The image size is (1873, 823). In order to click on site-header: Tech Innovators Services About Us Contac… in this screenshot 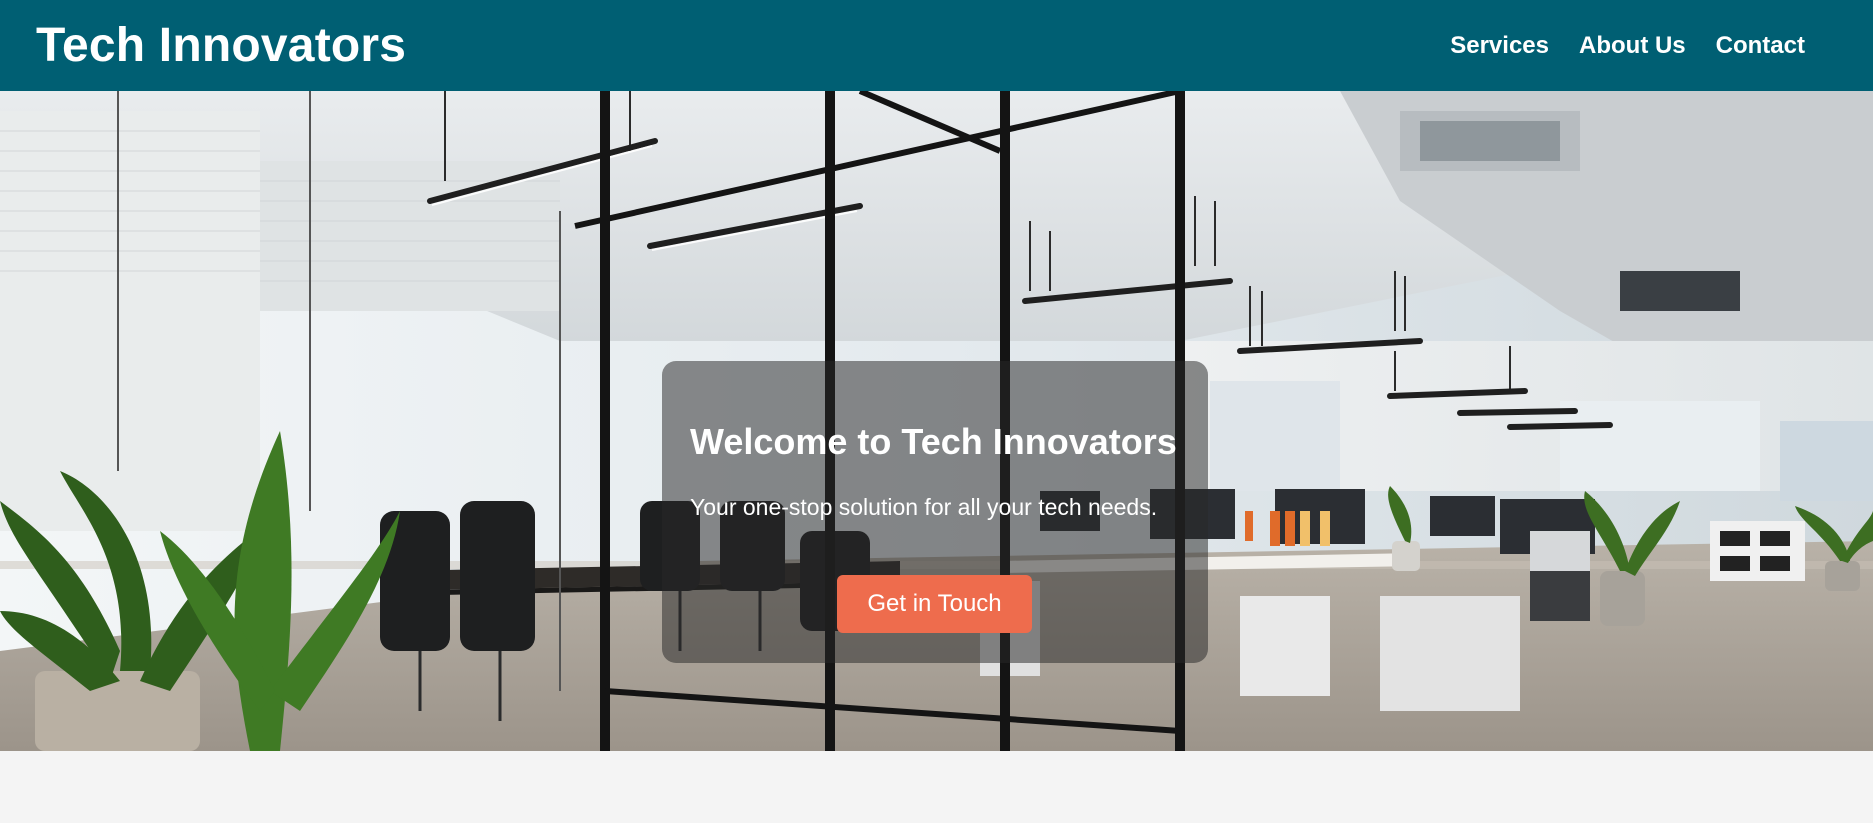, I will do `click(936, 45)`.